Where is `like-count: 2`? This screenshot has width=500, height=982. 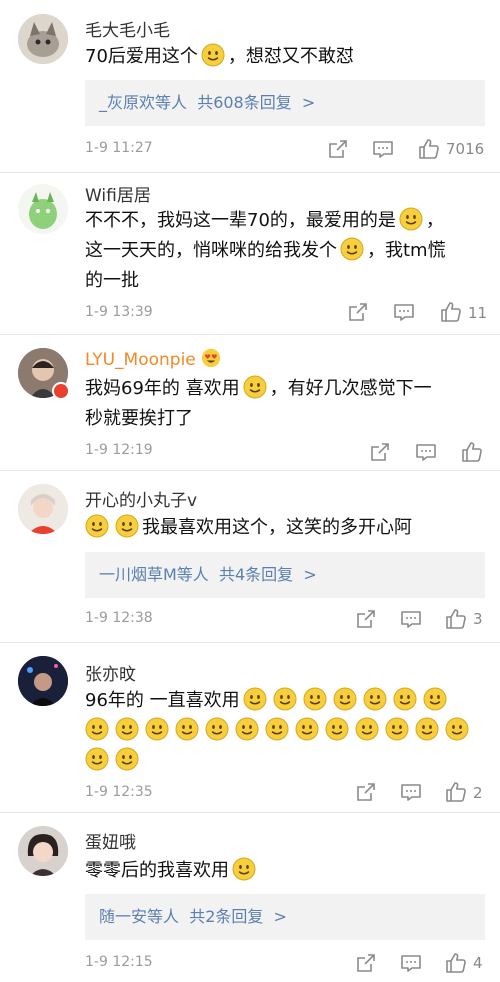 like-count: 2 is located at coordinates (478, 793).